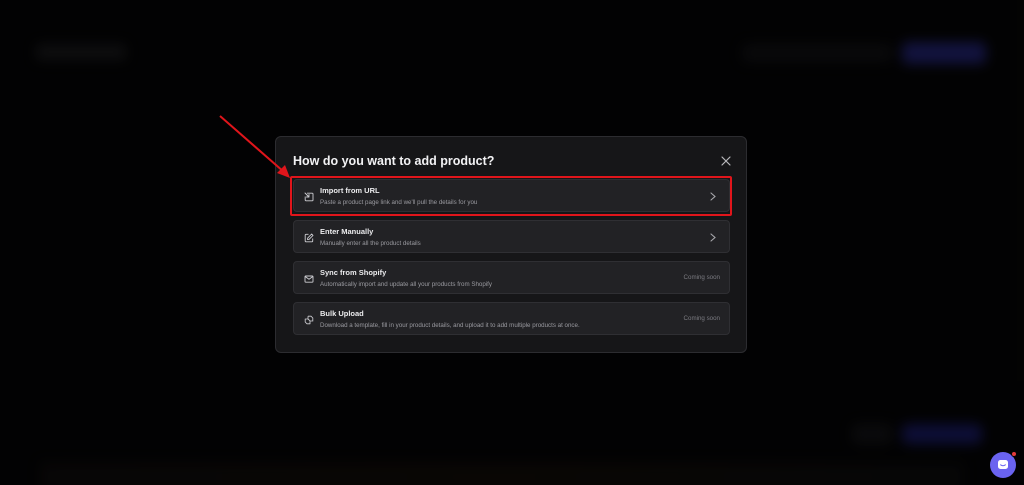 Image resolution: width=1024 pixels, height=485 pixels. I want to click on close-button, so click(726, 161).